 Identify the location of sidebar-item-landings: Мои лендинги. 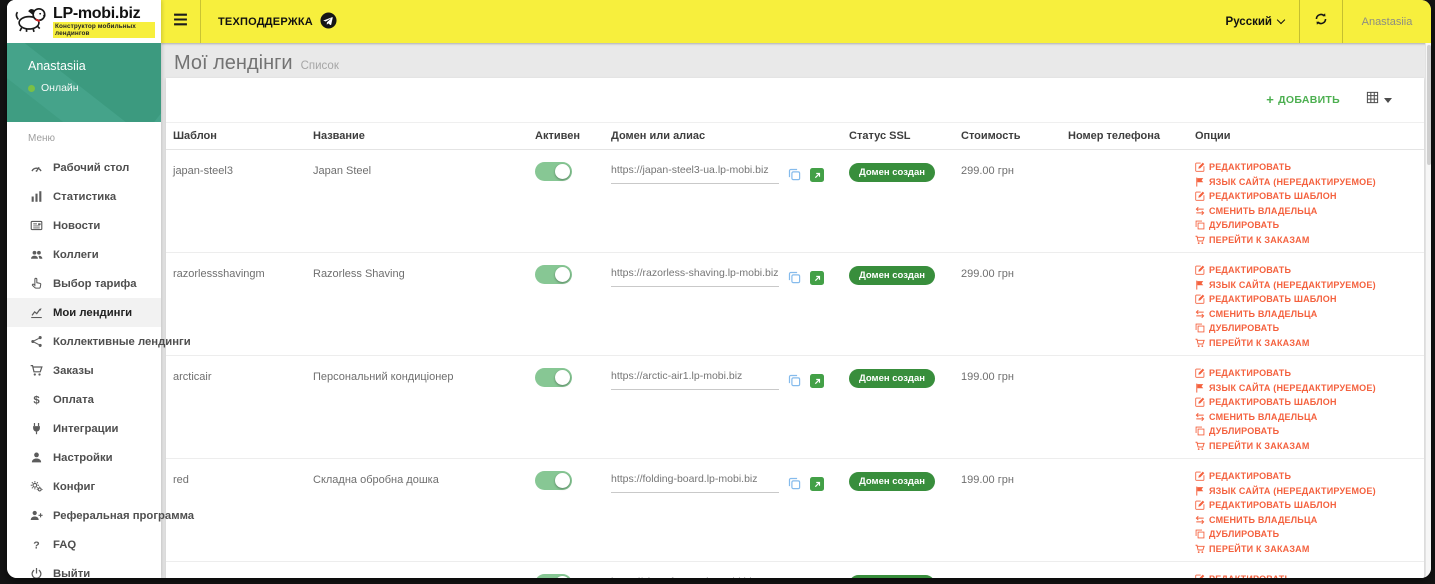
(84, 312).